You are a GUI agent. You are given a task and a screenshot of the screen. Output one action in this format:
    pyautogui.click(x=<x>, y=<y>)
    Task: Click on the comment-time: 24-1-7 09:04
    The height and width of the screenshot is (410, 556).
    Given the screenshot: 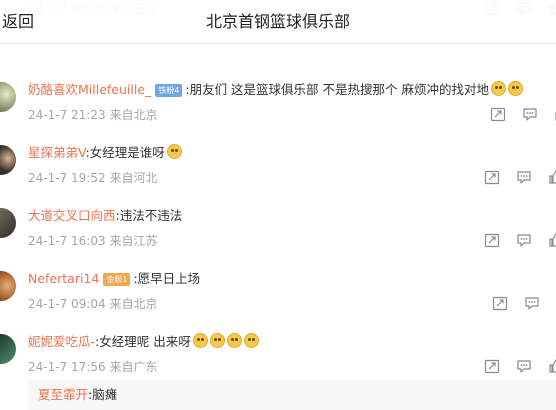 What is the action you would take?
    pyautogui.click(x=67, y=304)
    